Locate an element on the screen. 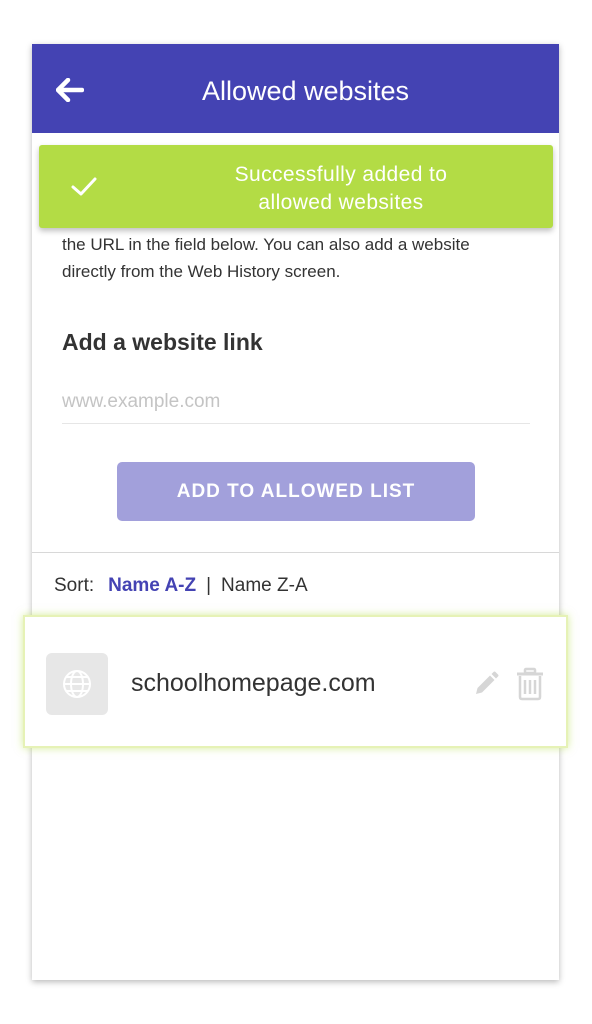  site-name: schoolhomepage.com is located at coordinates (253, 683).